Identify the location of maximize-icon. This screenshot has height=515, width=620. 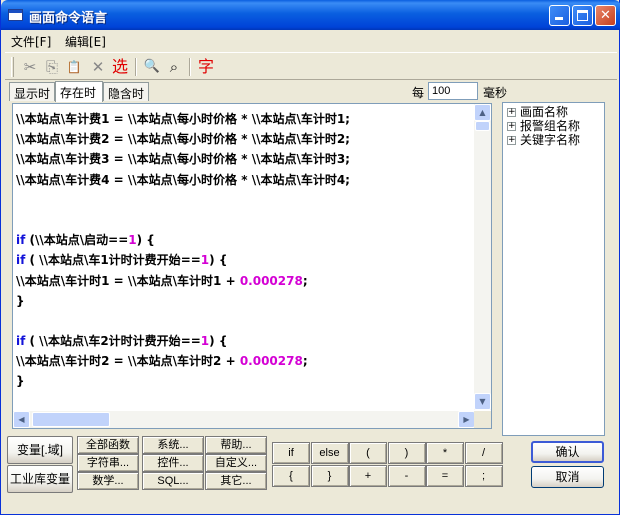
(582, 15).